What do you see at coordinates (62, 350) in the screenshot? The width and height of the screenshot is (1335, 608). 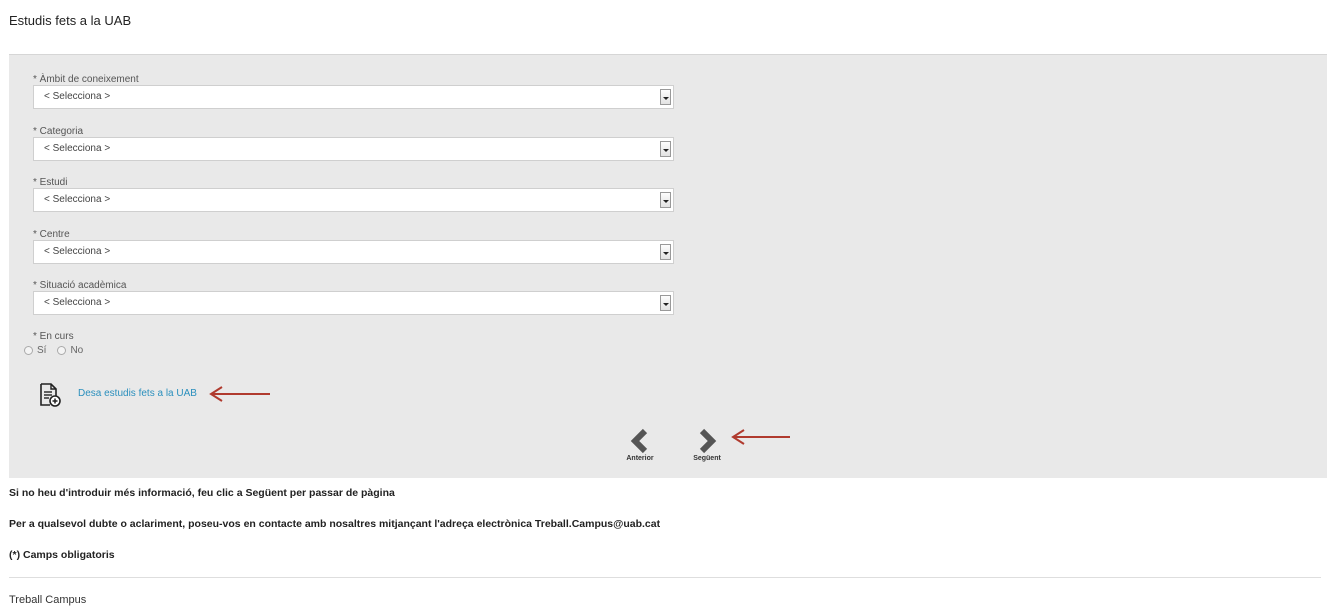 I see `radio-no` at bounding box center [62, 350].